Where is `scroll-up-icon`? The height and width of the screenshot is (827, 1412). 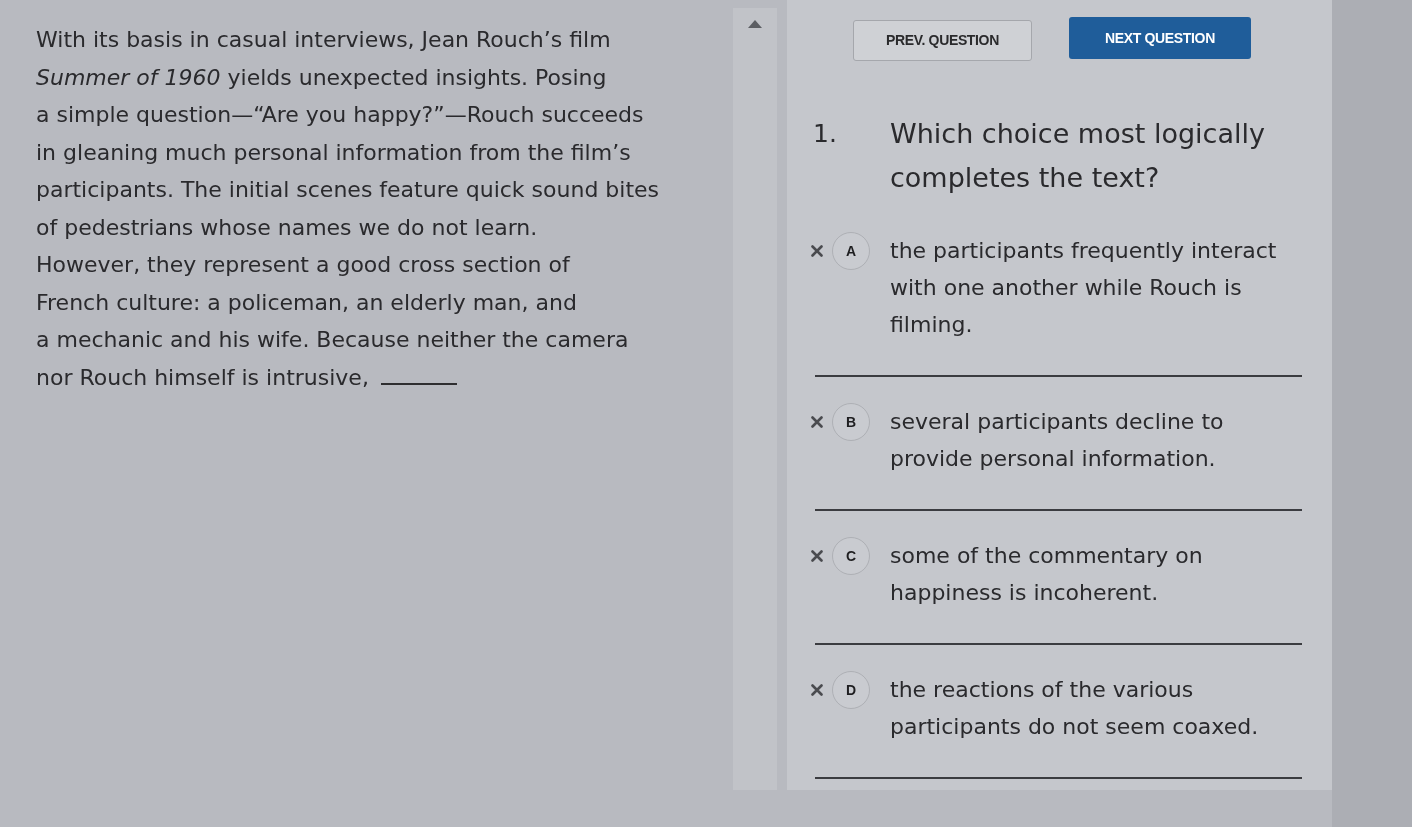 scroll-up-icon is located at coordinates (755, 24).